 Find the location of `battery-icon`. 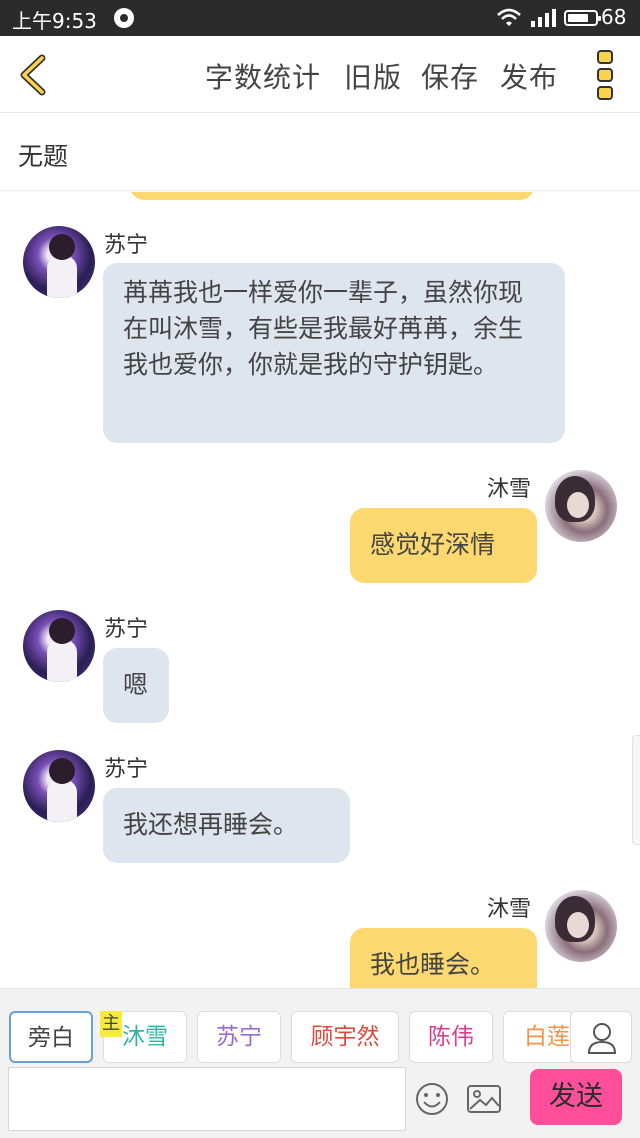

battery-icon is located at coordinates (582, 18).